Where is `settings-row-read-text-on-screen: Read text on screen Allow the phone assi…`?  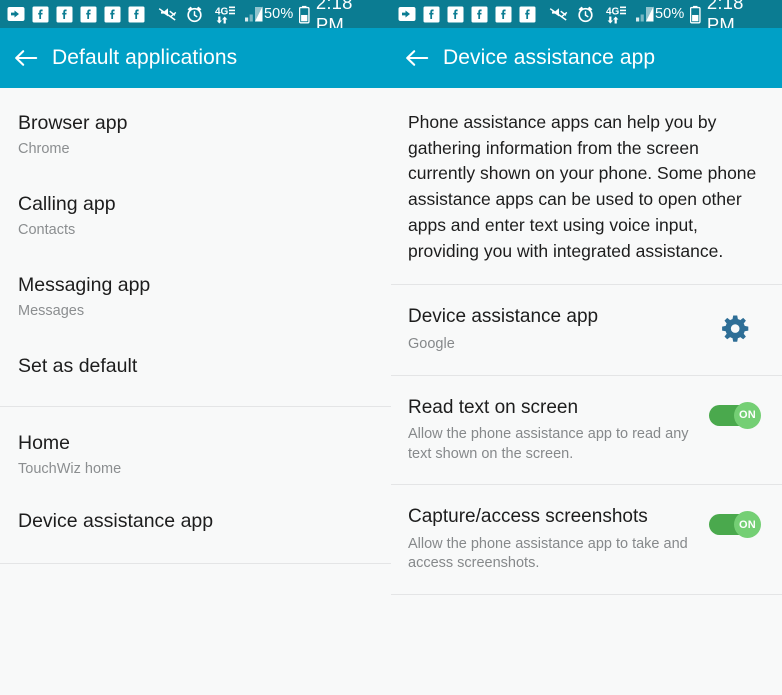
settings-row-read-text-on-screen: Read text on screen Allow the phone assi… is located at coordinates (586, 430).